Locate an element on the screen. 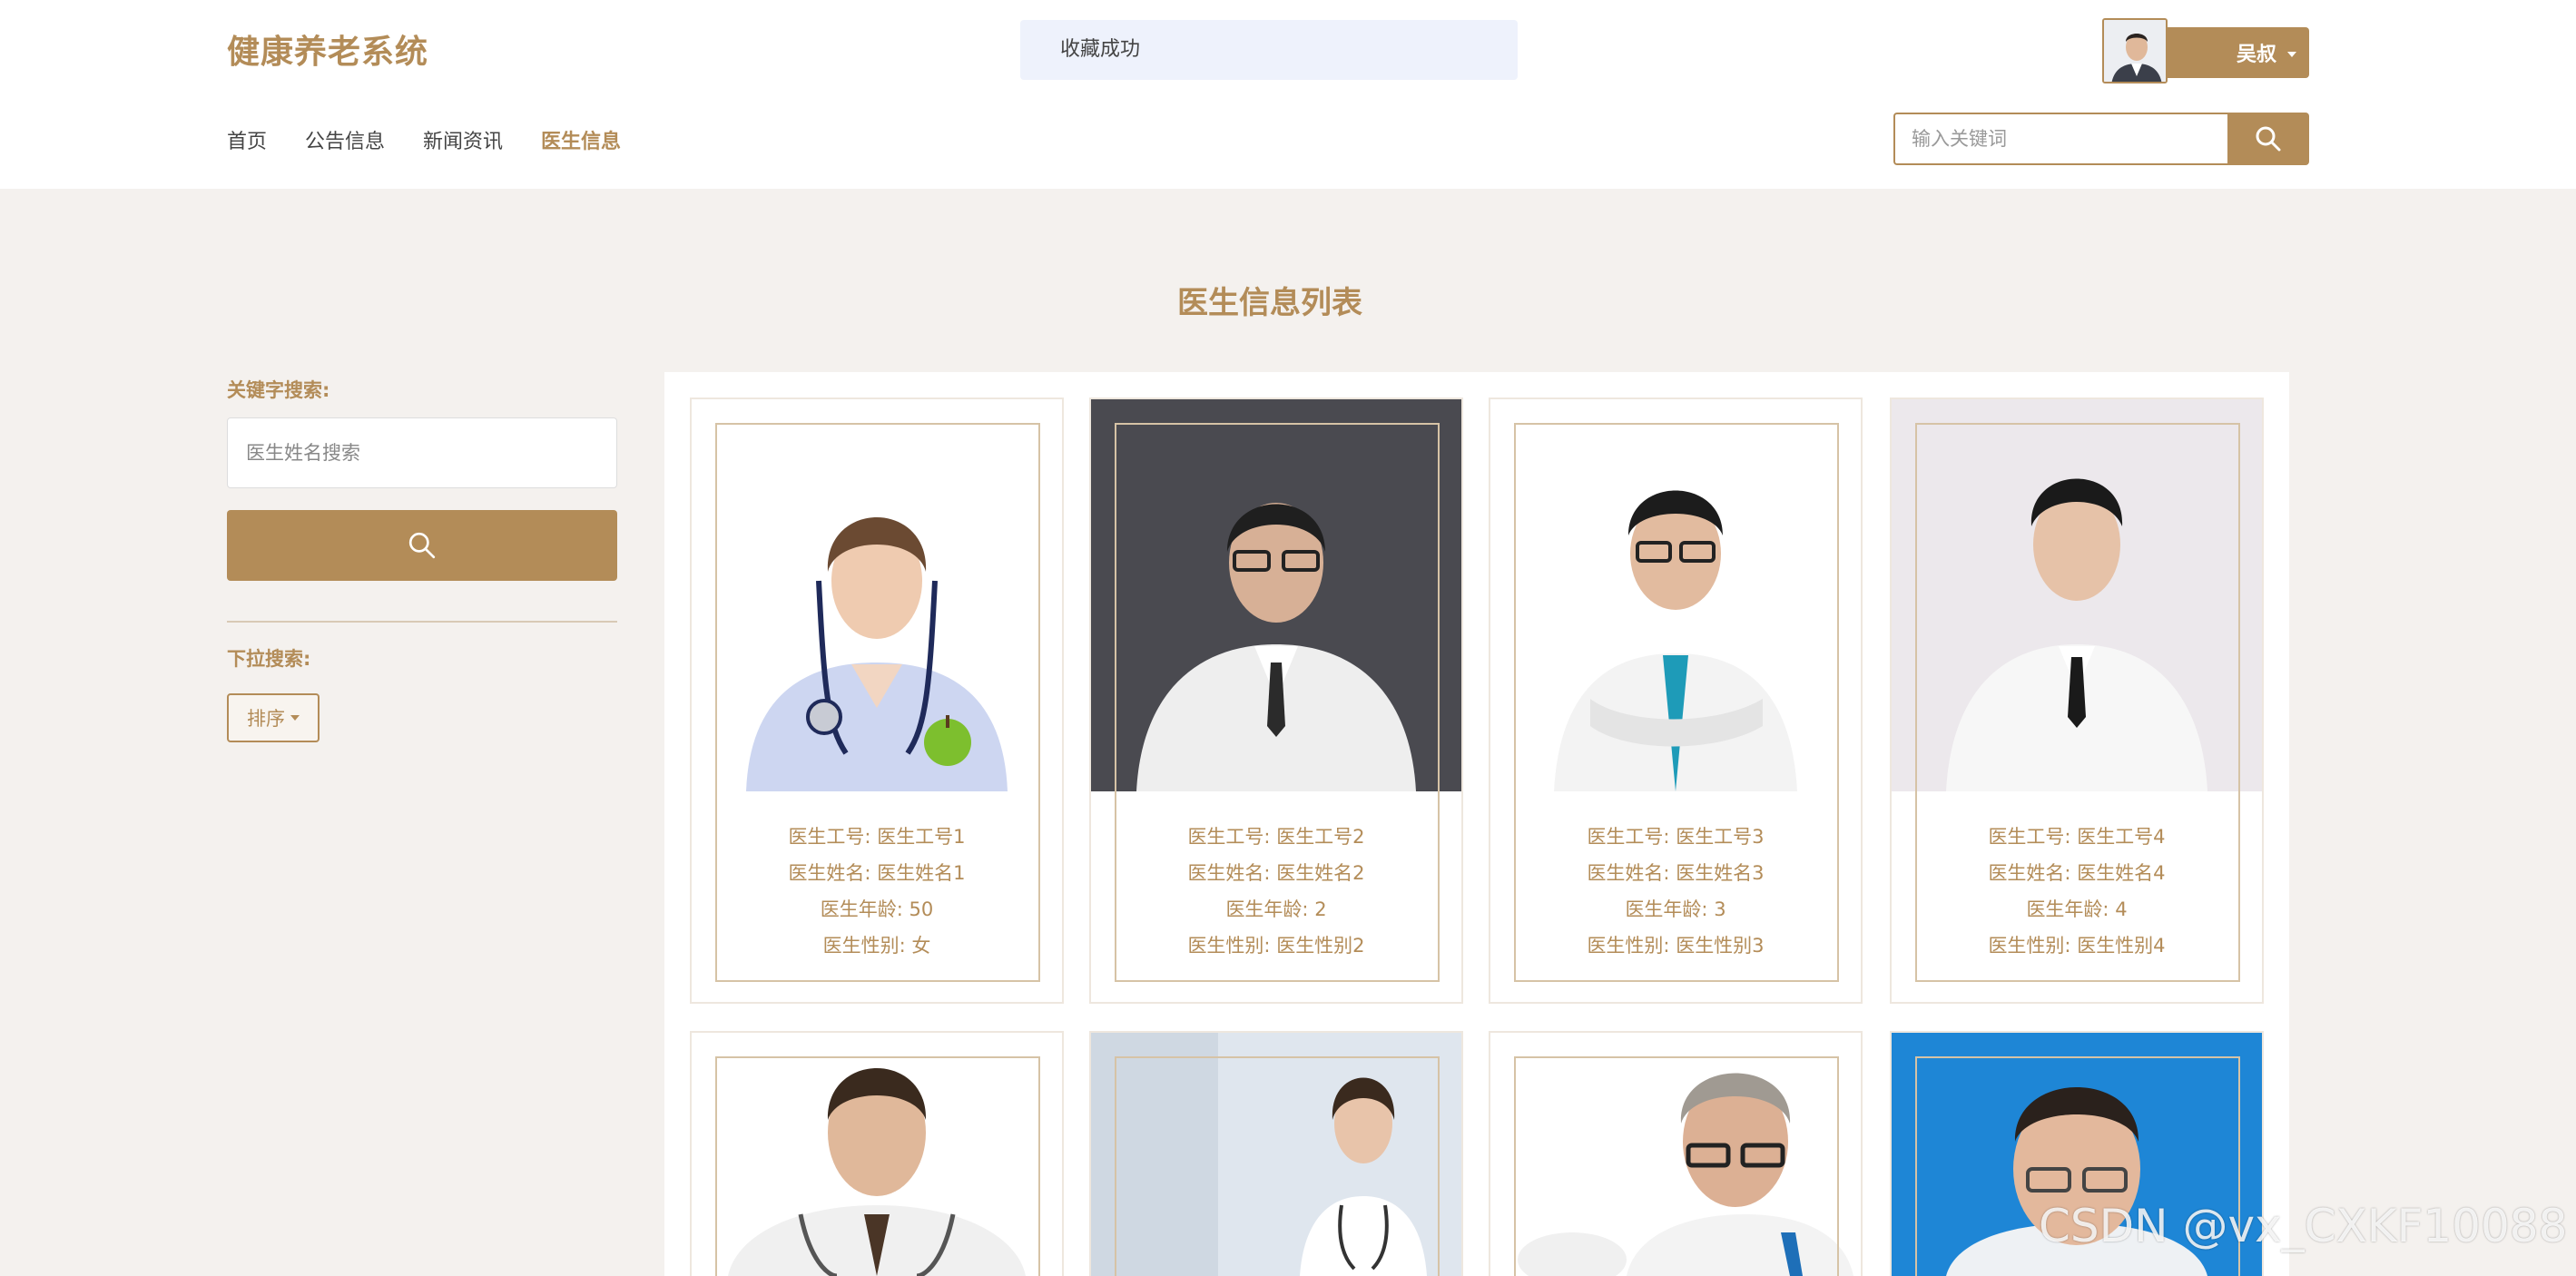 The height and width of the screenshot is (1276, 2576). doctor-name: 医生姓名: 医生姓名3 is located at coordinates (1676, 873).